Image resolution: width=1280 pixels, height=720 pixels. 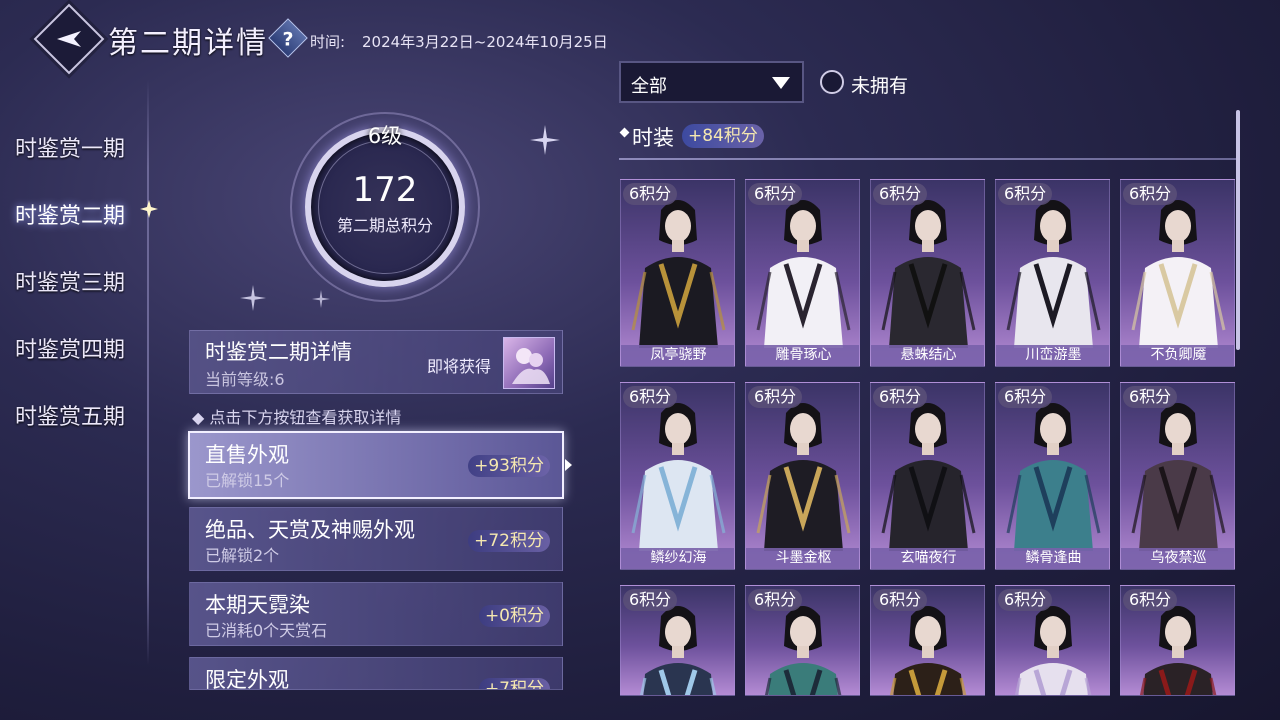 What do you see at coordinates (624, 132) in the screenshot?
I see `diamond-bullet-icon` at bounding box center [624, 132].